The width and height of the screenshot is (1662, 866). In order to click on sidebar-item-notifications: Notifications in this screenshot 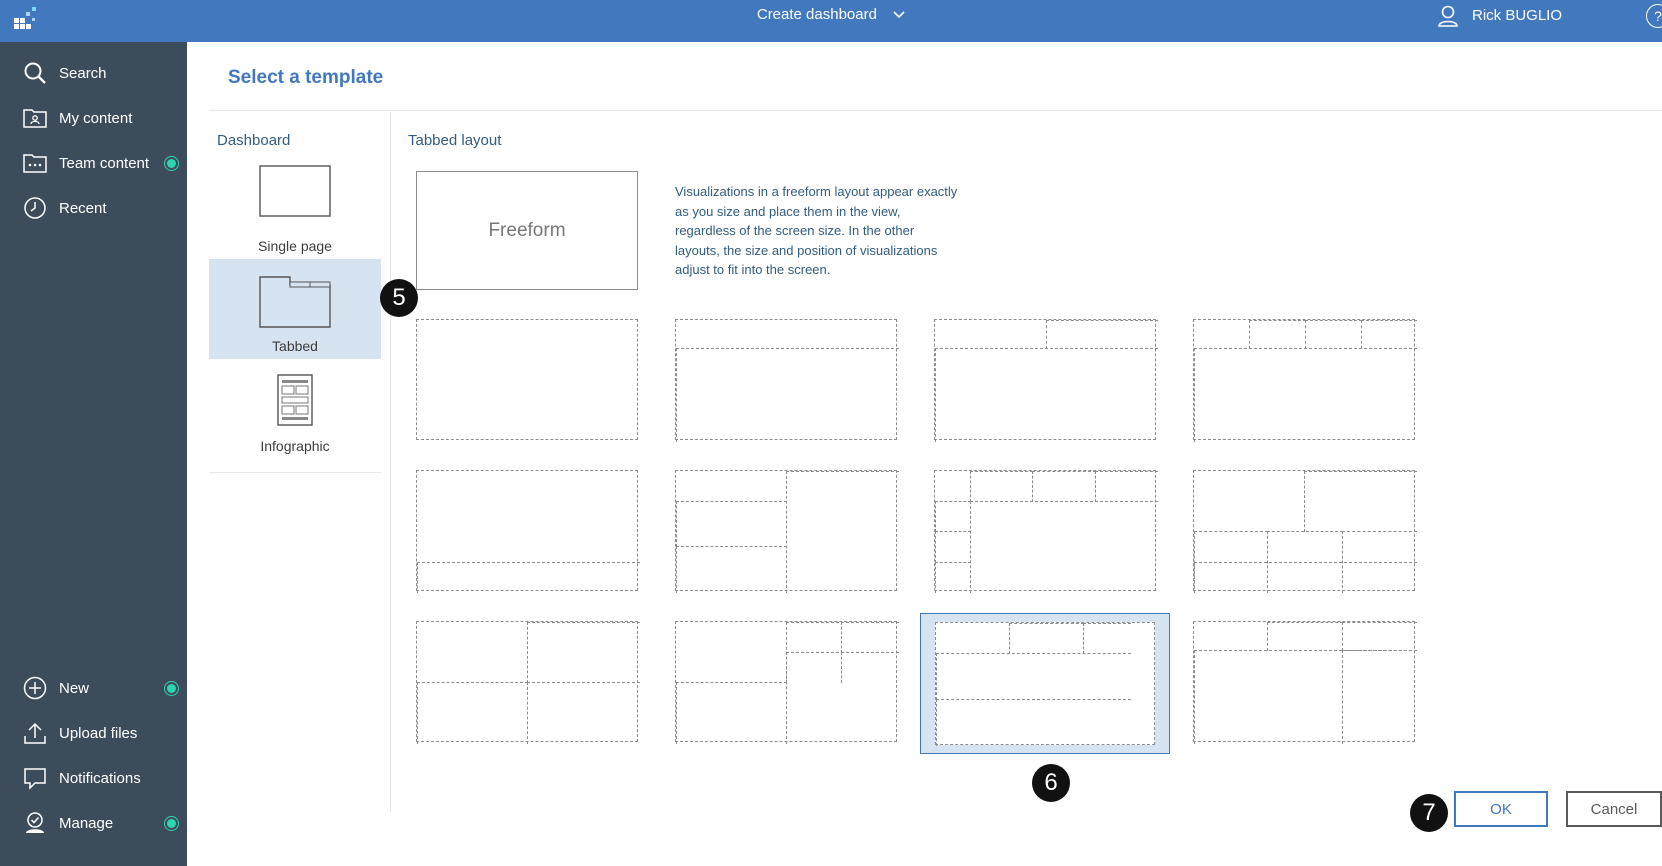, I will do `click(93, 778)`.